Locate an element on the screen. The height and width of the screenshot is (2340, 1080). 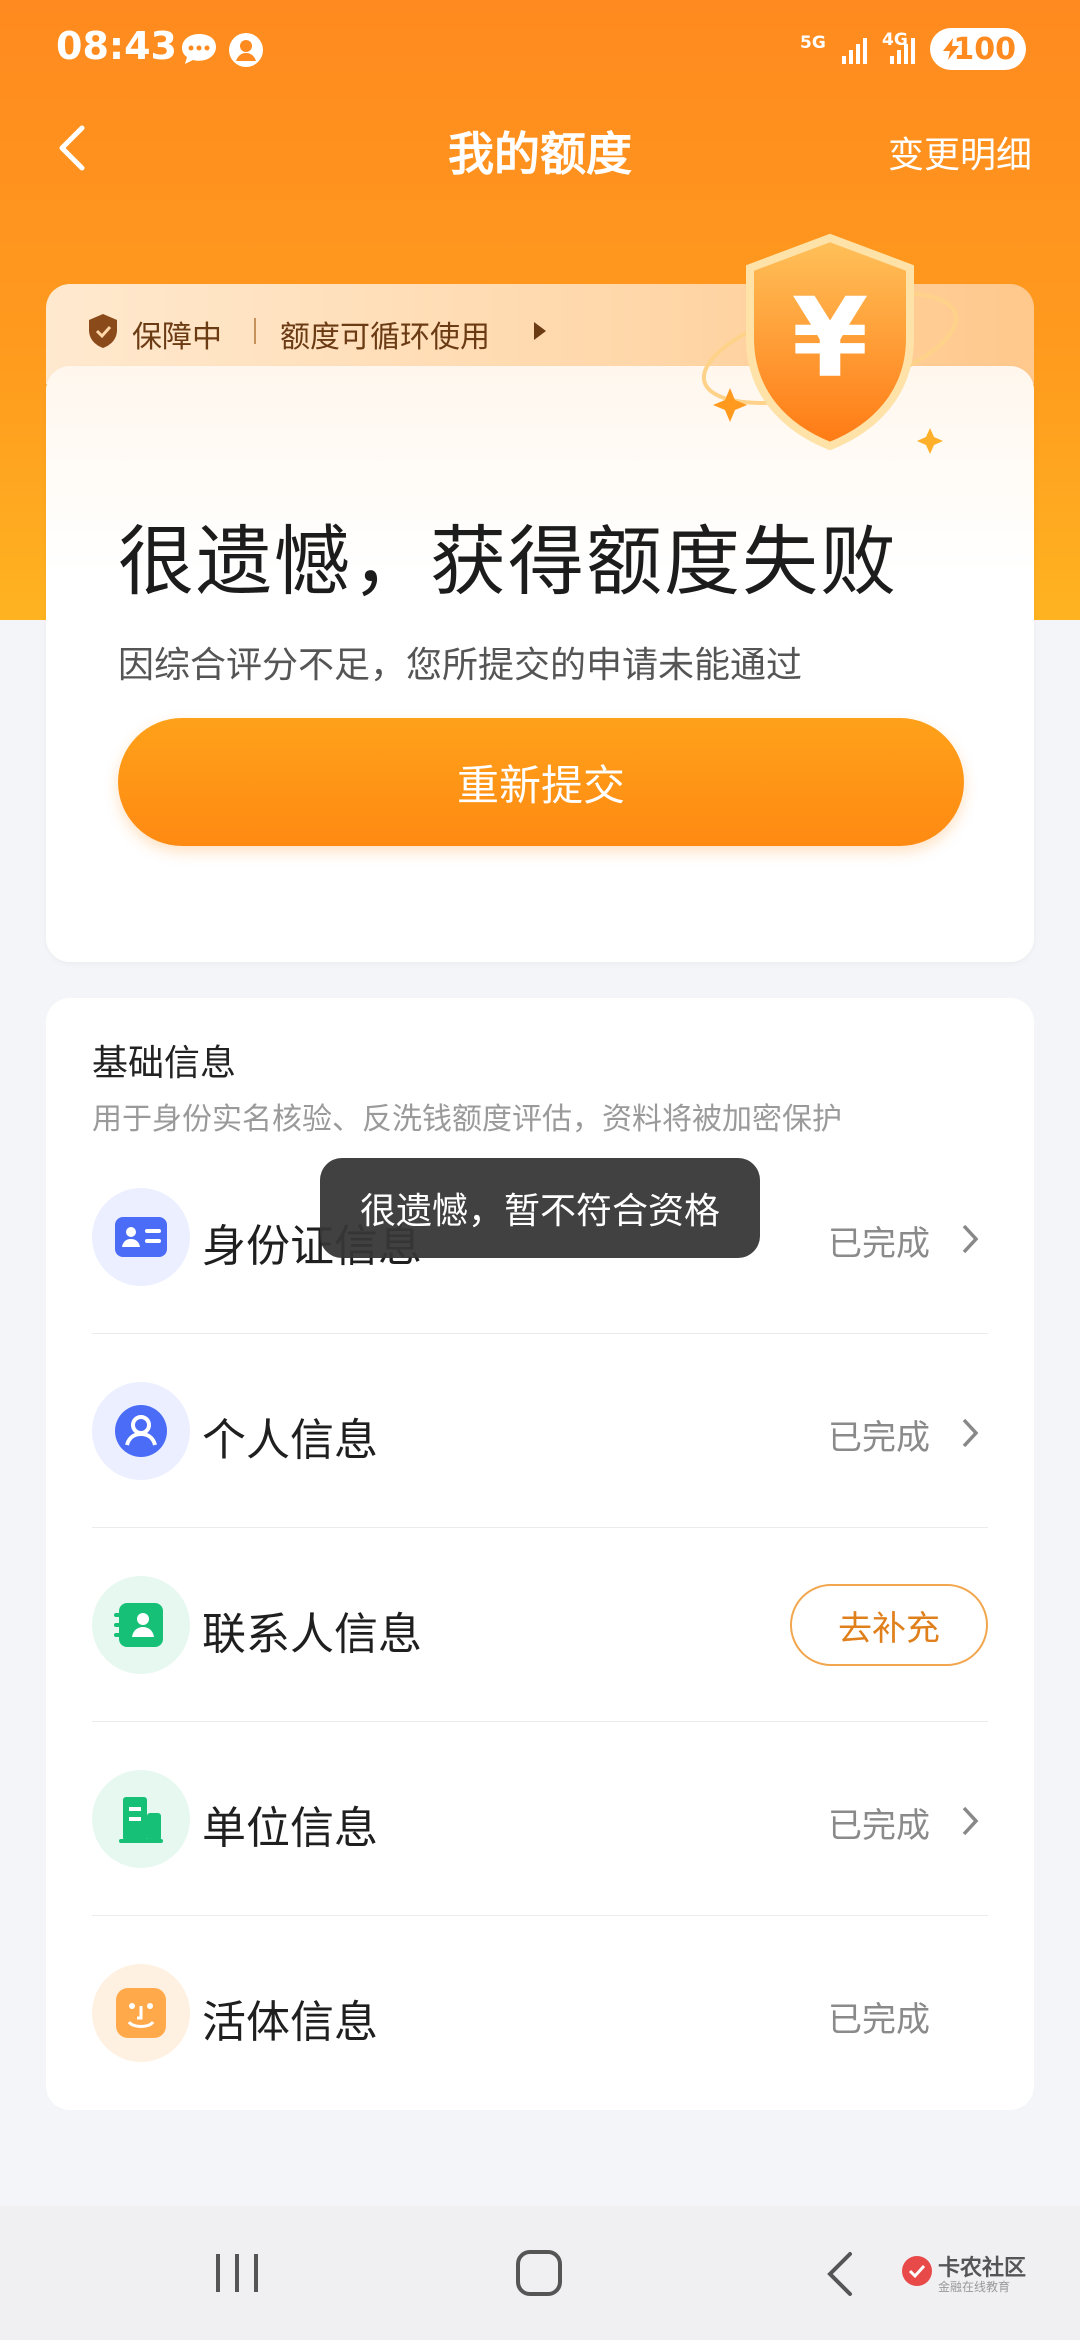
watermark: 卡农社区 金融在线教育 is located at coordinates (980, 2275).